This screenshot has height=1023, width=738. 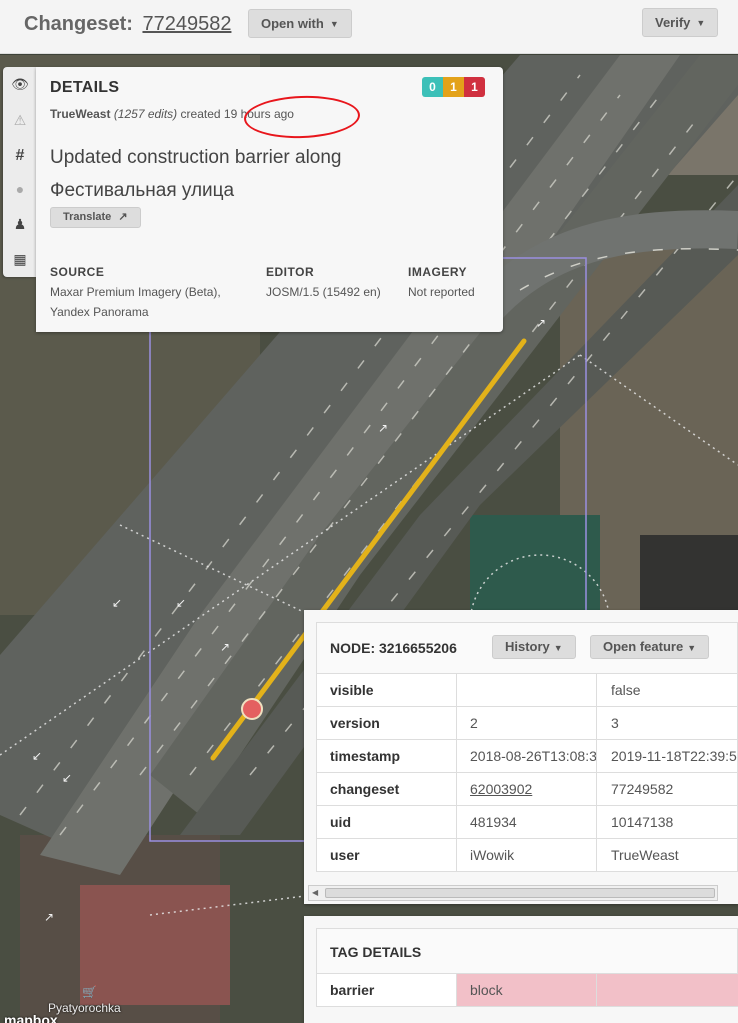 I want to click on table-row: barrier block, so click(x=527, y=990).